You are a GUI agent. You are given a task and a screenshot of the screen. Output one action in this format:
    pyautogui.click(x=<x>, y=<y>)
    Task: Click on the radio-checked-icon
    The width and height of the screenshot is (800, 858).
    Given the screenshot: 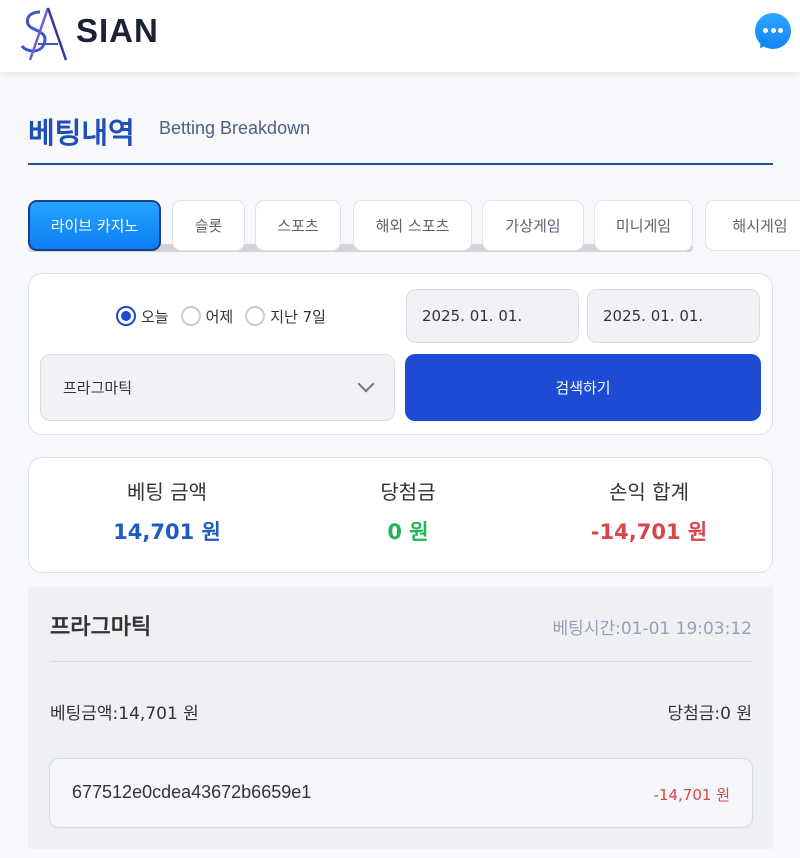 What is the action you would take?
    pyautogui.click(x=126, y=316)
    